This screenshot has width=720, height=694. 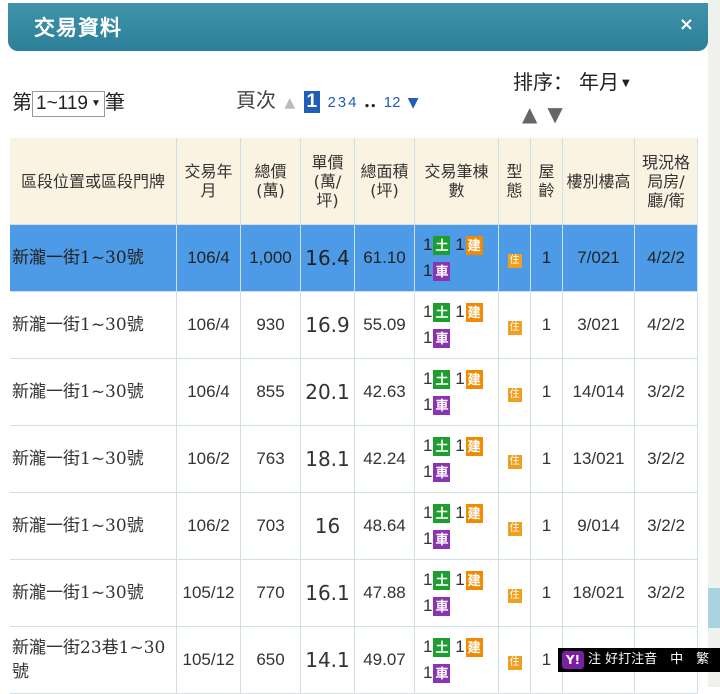 I want to click on cell-layout: 4/2/2, so click(x=666, y=258).